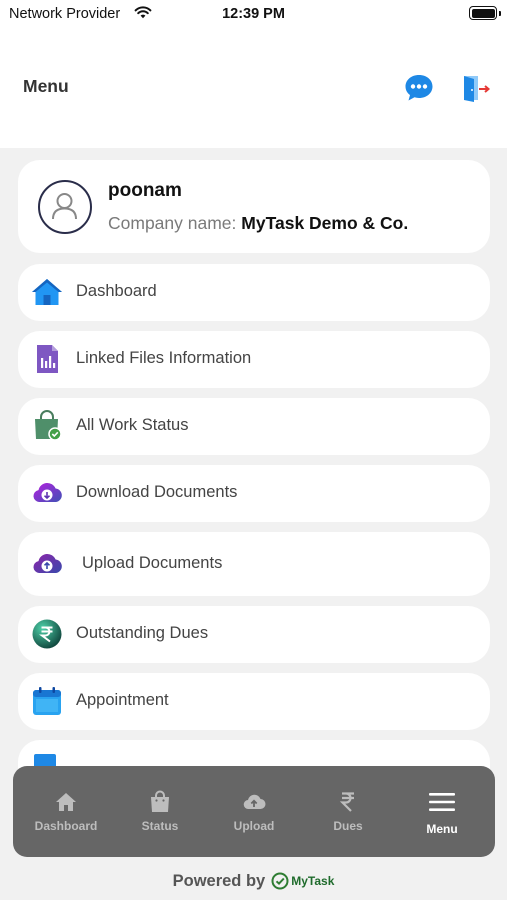 The width and height of the screenshot is (507, 900). Describe the element at coordinates (66, 826) in the screenshot. I see `nav-label: Dashboard` at that location.